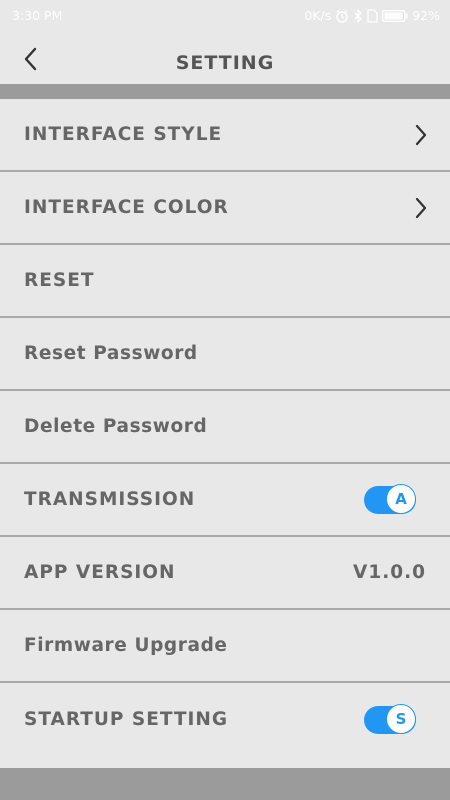  Describe the element at coordinates (225, 784) in the screenshot. I see `bottom-band` at that location.